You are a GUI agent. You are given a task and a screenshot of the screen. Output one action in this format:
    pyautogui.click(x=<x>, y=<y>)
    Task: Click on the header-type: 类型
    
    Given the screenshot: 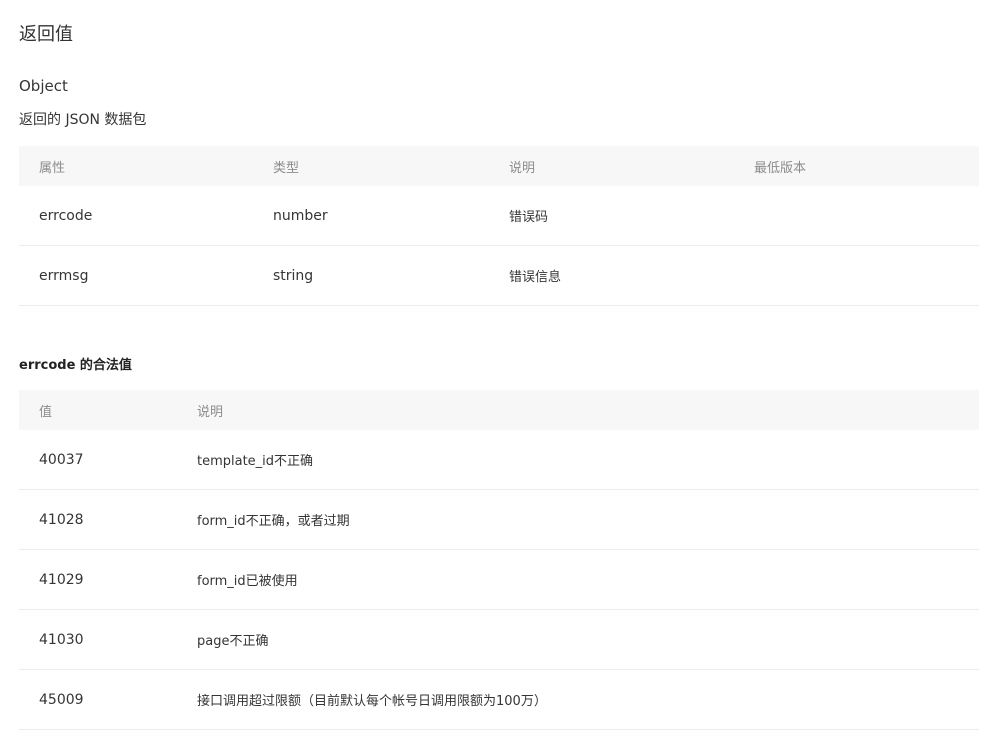 What is the action you would take?
    pyautogui.click(x=286, y=168)
    